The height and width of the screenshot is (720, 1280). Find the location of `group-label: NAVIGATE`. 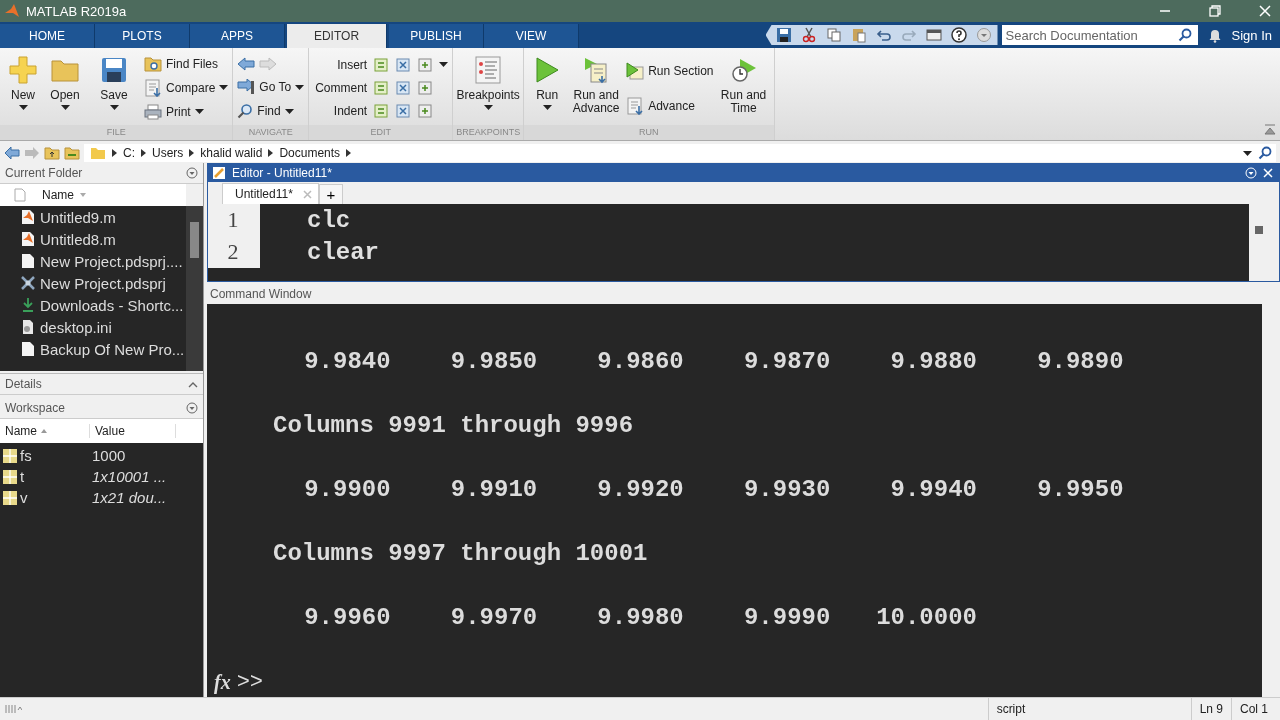

group-label: NAVIGATE is located at coordinates (271, 132).